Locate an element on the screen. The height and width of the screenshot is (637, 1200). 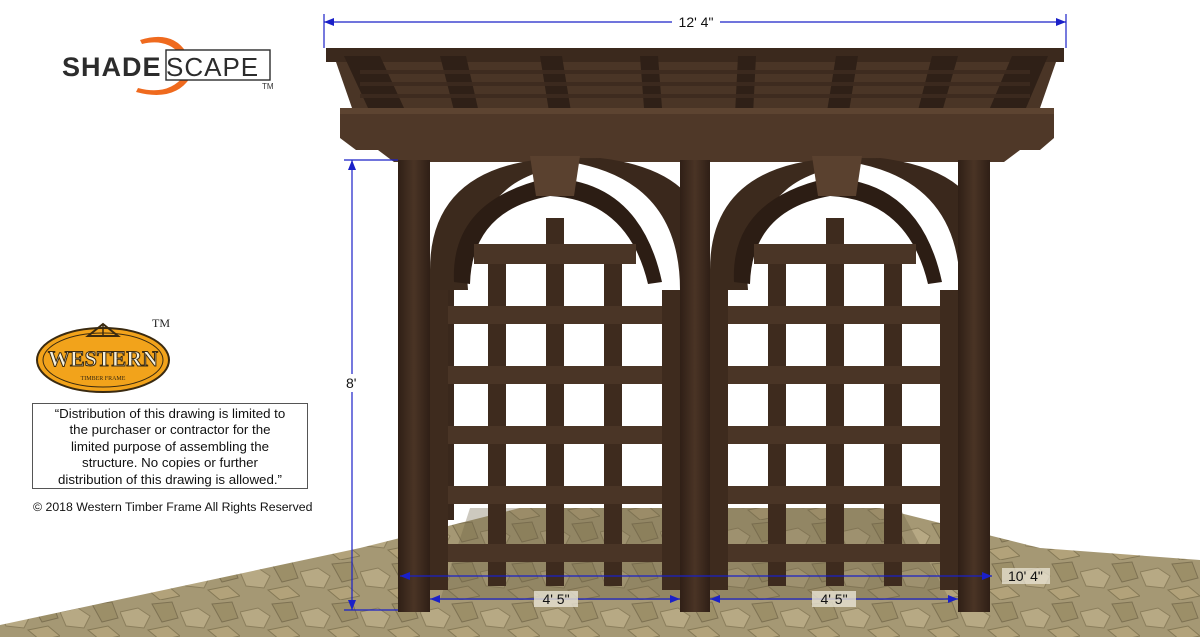
post-right is located at coordinates (974, 386).